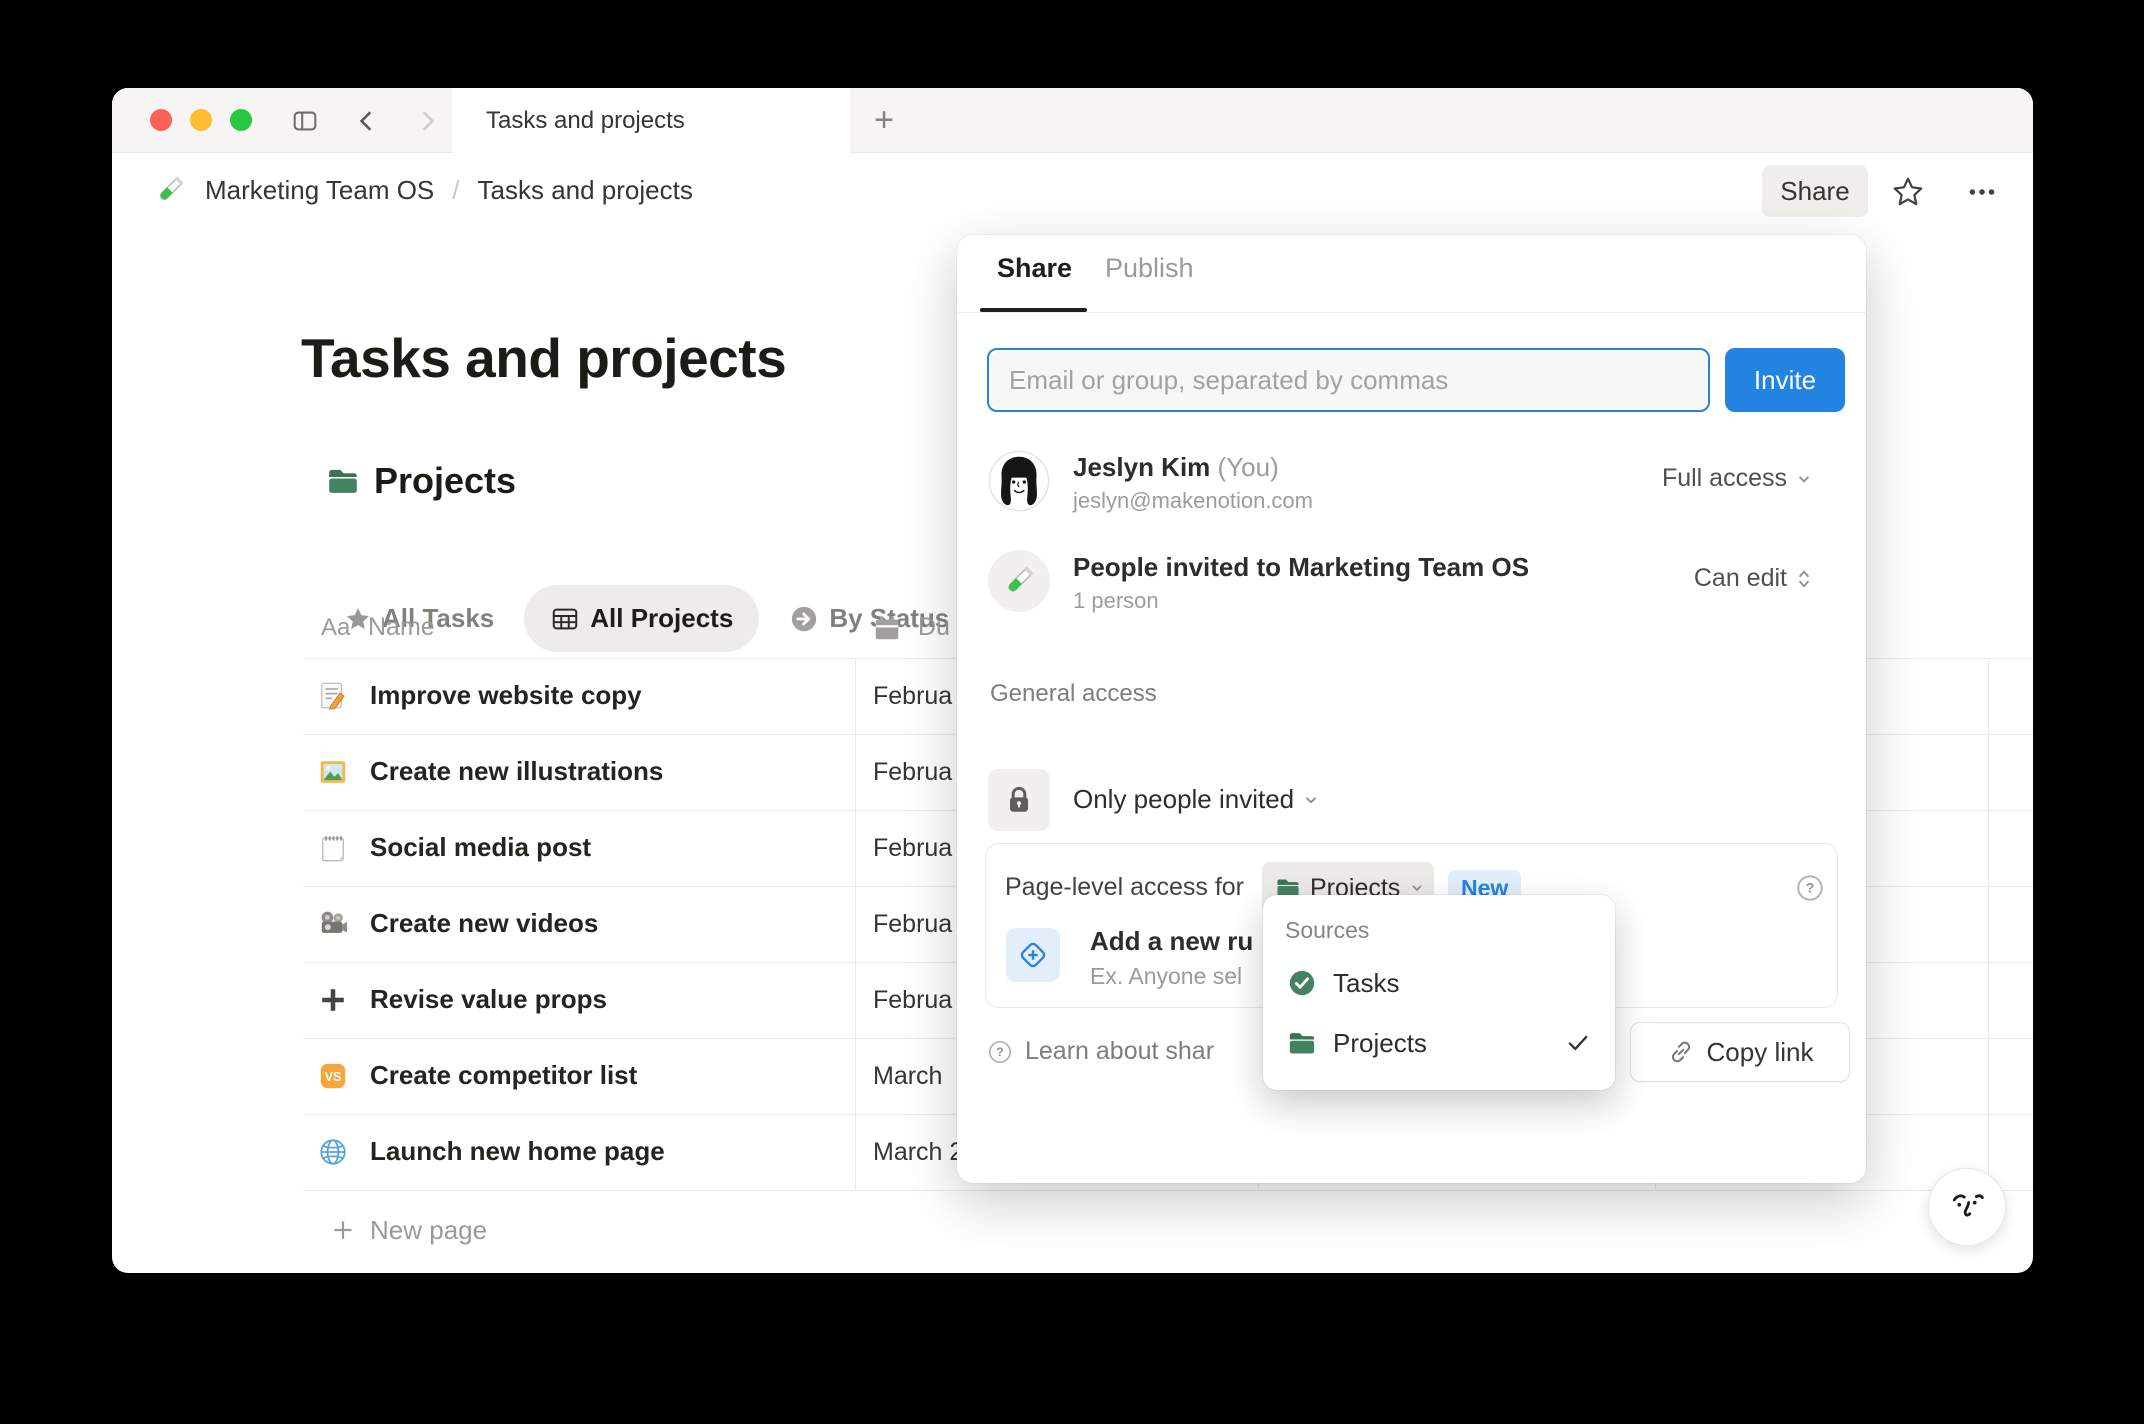  What do you see at coordinates (488, 999) in the screenshot?
I see `row-title: Revise value props` at bounding box center [488, 999].